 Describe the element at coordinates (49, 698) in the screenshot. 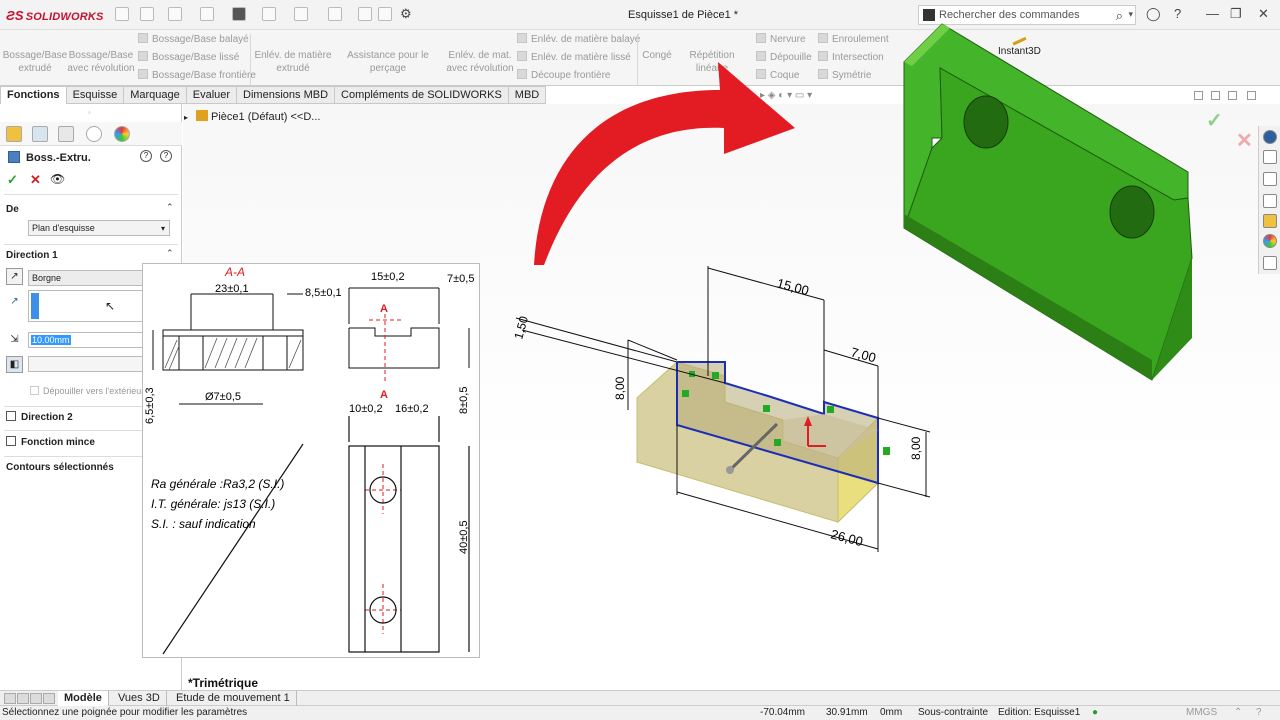

I see `last-tab-icon` at that location.